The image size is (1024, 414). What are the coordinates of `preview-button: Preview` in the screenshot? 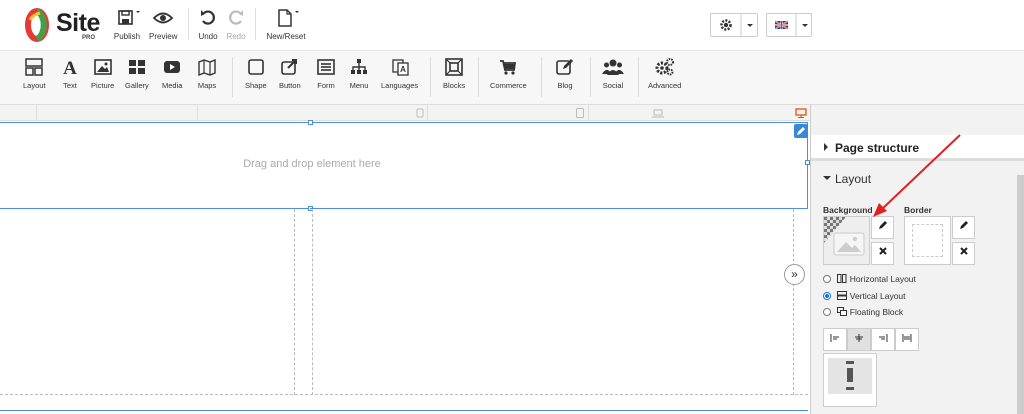 It's located at (163, 24).